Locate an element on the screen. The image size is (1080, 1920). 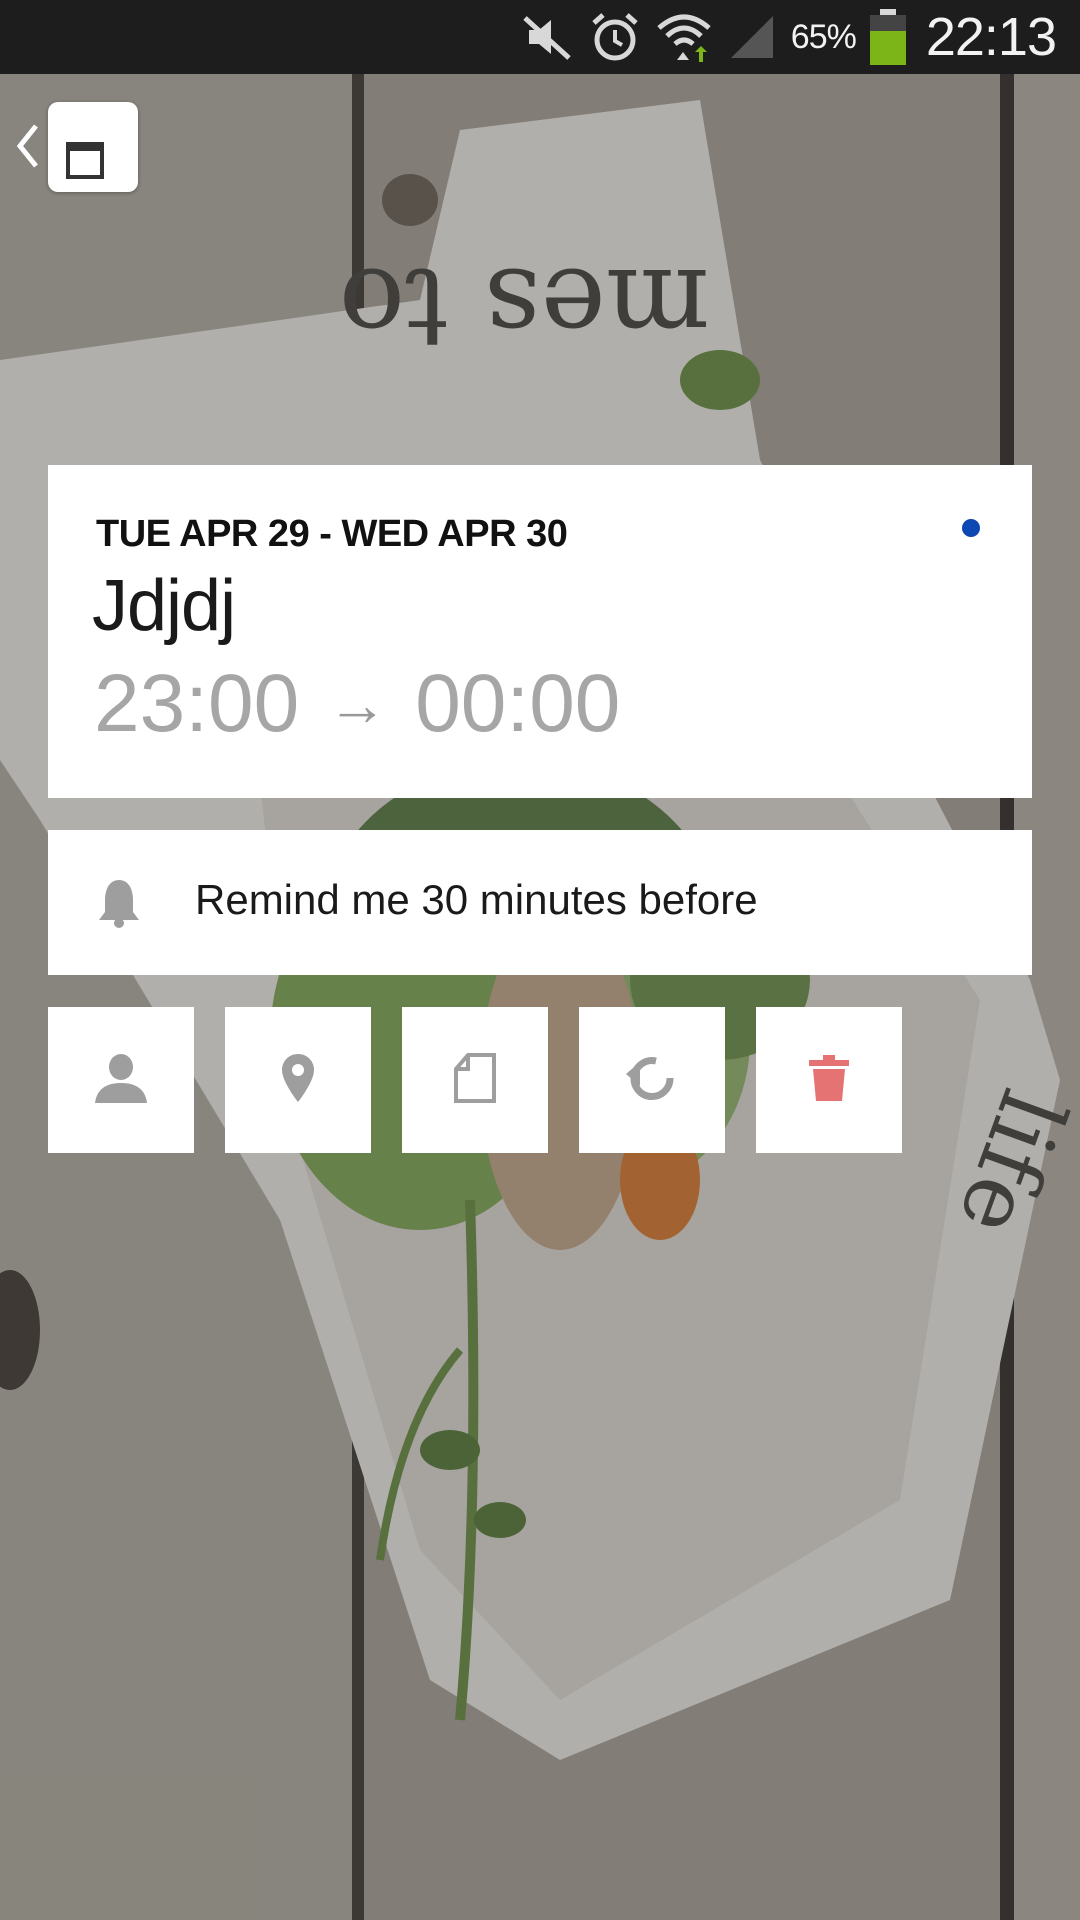
back-button is located at coordinates (79, 147).